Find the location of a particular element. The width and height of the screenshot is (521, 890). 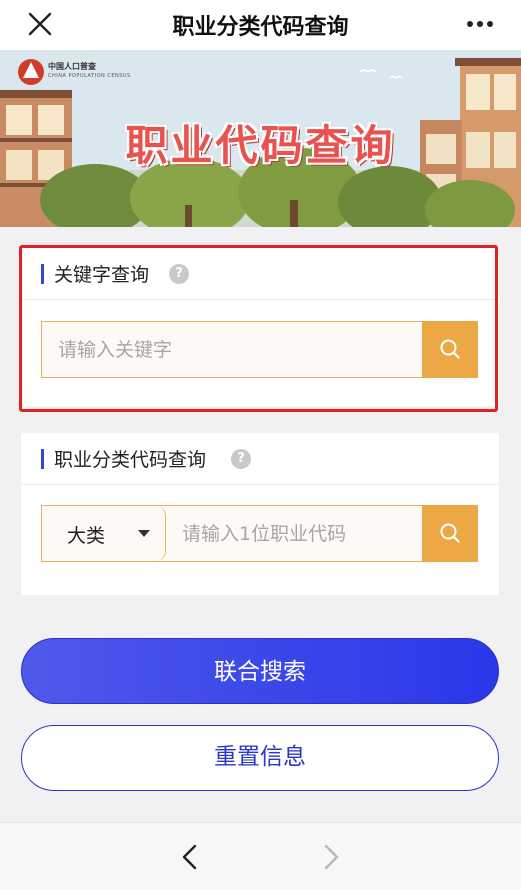

bottom-nav-bar is located at coordinates (260, 856).